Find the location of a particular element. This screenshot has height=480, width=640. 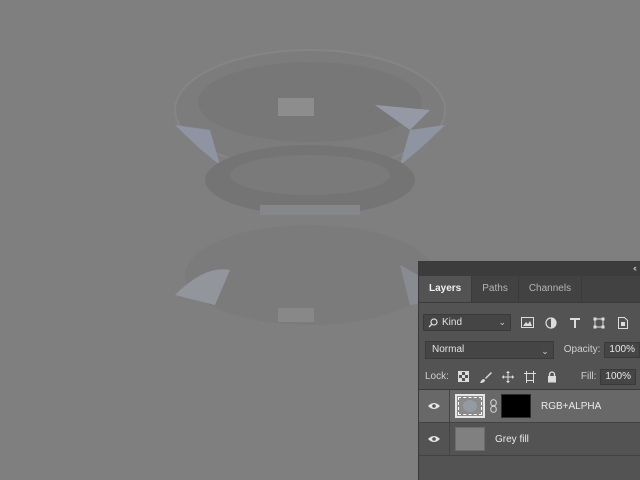

tab-channels: Channels is located at coordinates (551, 289).